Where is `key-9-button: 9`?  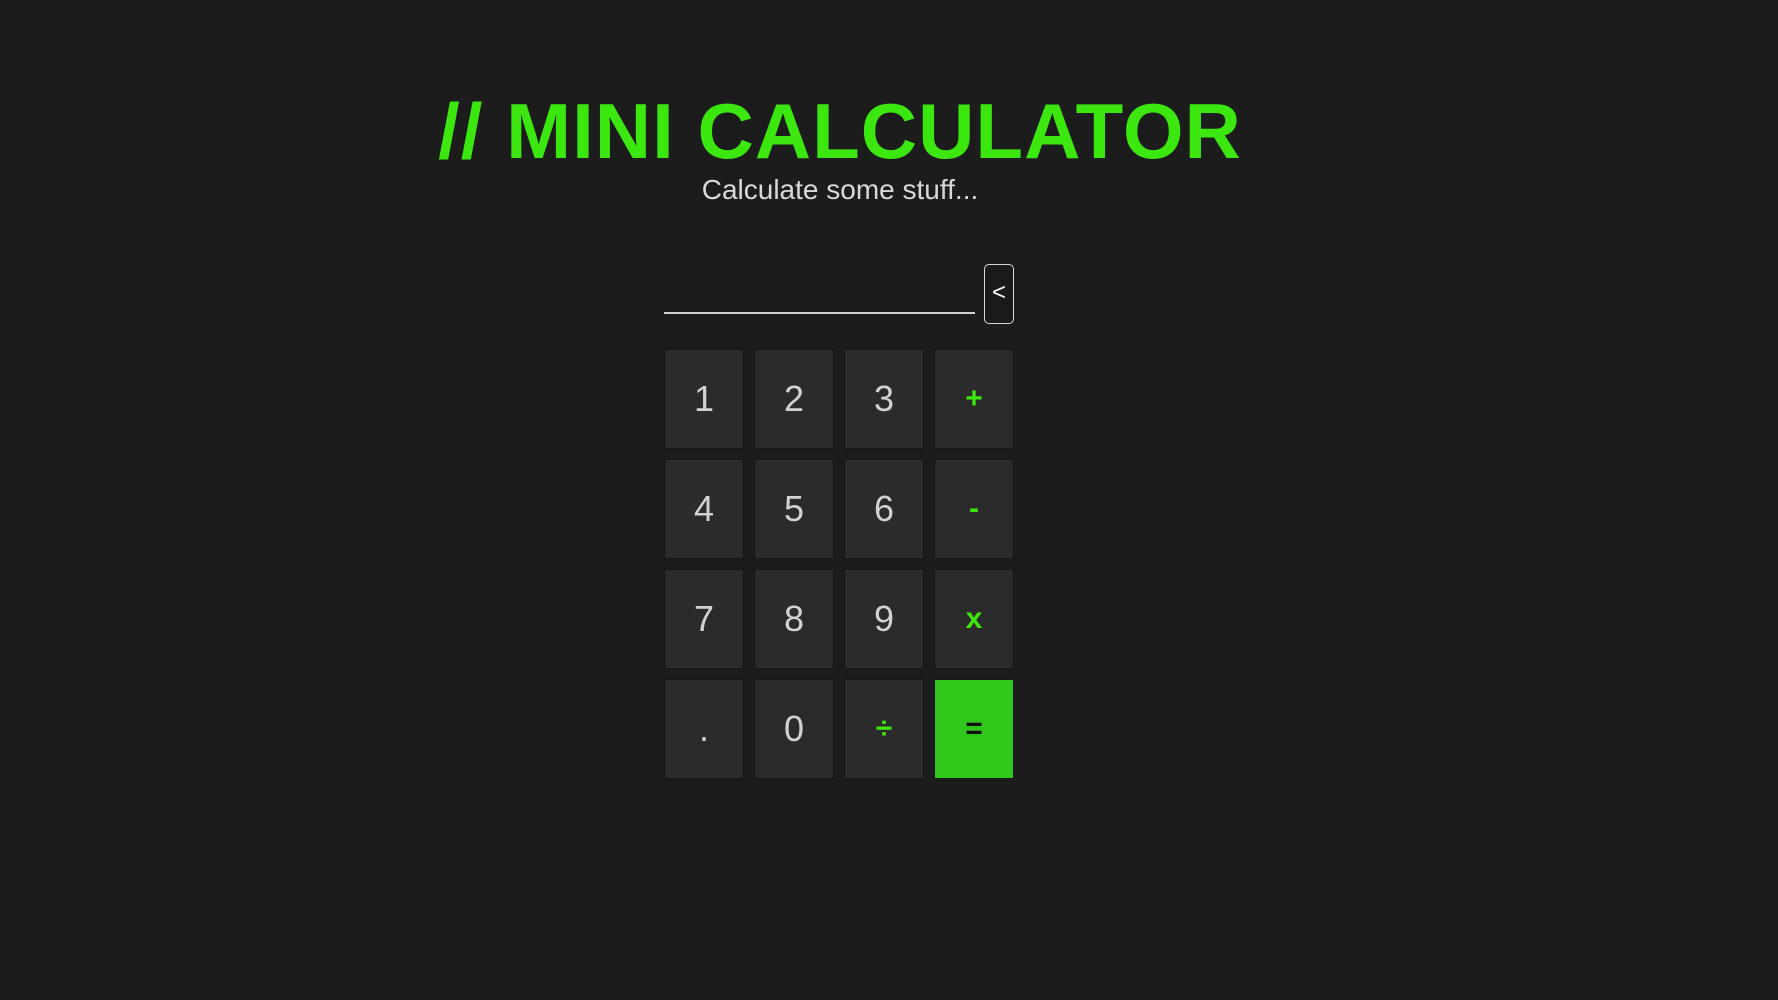
key-9-button: 9 is located at coordinates (884, 619).